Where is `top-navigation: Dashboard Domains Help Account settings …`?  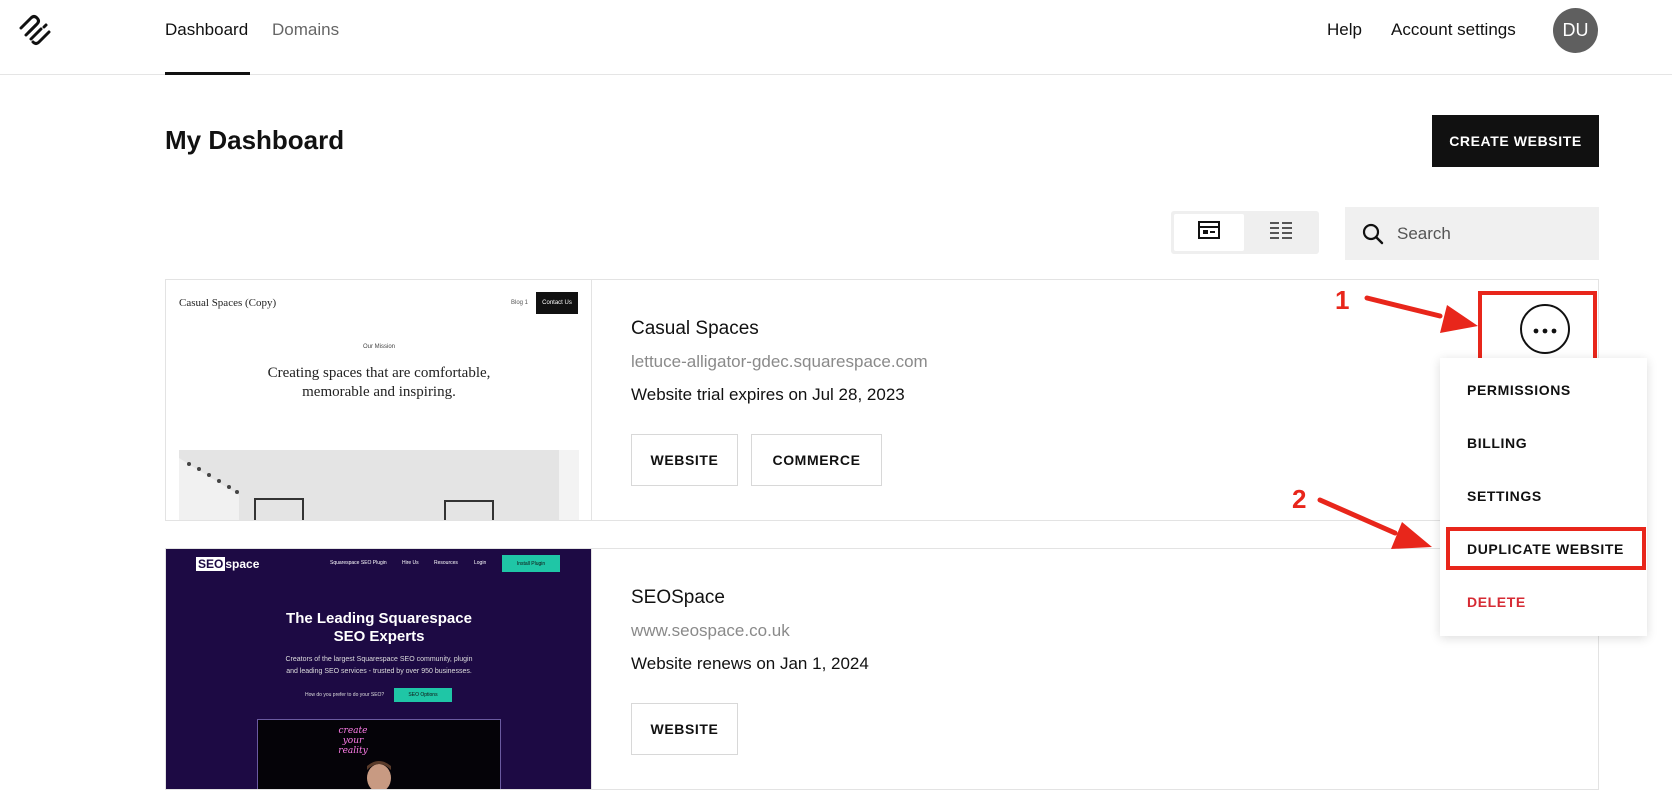 top-navigation: Dashboard Domains Help Account settings … is located at coordinates (836, 37).